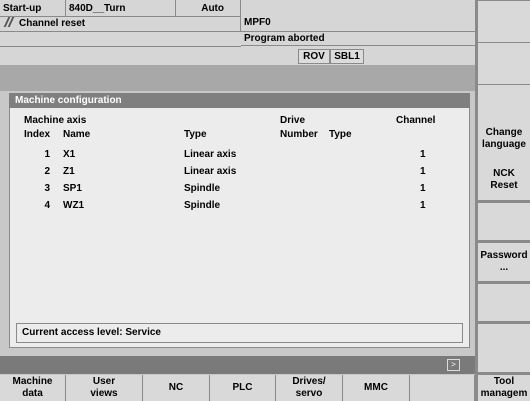 The image size is (530, 401). Describe the element at coordinates (72, 188) in the screenshot. I see `row-name: SP1` at that location.